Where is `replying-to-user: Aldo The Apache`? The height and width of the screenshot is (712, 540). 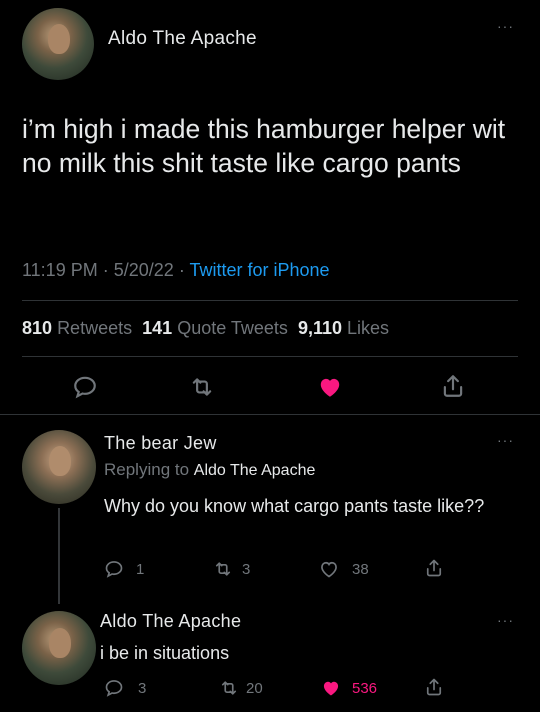 replying-to-user: Aldo The Apache is located at coordinates (255, 470).